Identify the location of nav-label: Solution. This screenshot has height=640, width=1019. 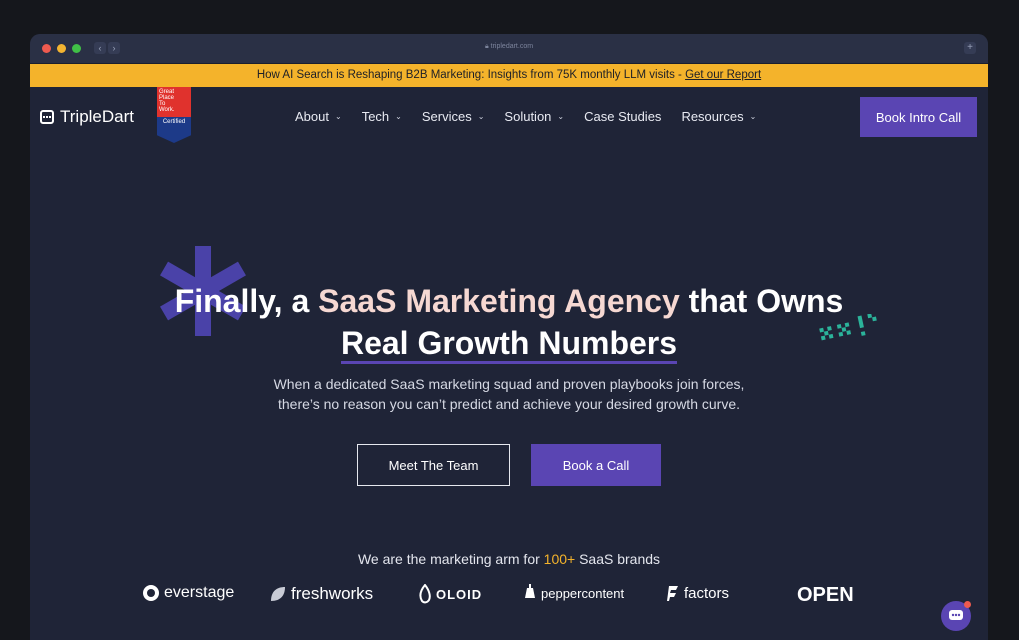
(528, 116).